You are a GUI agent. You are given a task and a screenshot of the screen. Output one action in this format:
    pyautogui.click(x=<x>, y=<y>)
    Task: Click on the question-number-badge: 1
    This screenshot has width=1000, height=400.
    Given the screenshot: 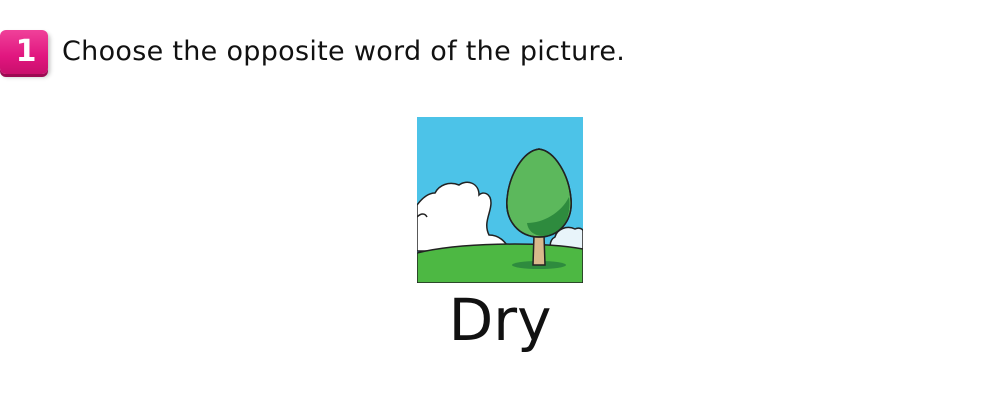 What is the action you would take?
    pyautogui.click(x=24, y=52)
    